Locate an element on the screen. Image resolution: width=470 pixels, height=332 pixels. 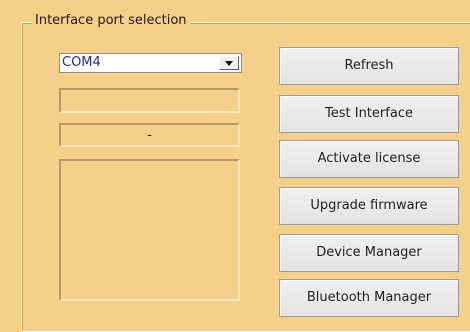
device-manager-button: Device Manager is located at coordinates (369, 253).